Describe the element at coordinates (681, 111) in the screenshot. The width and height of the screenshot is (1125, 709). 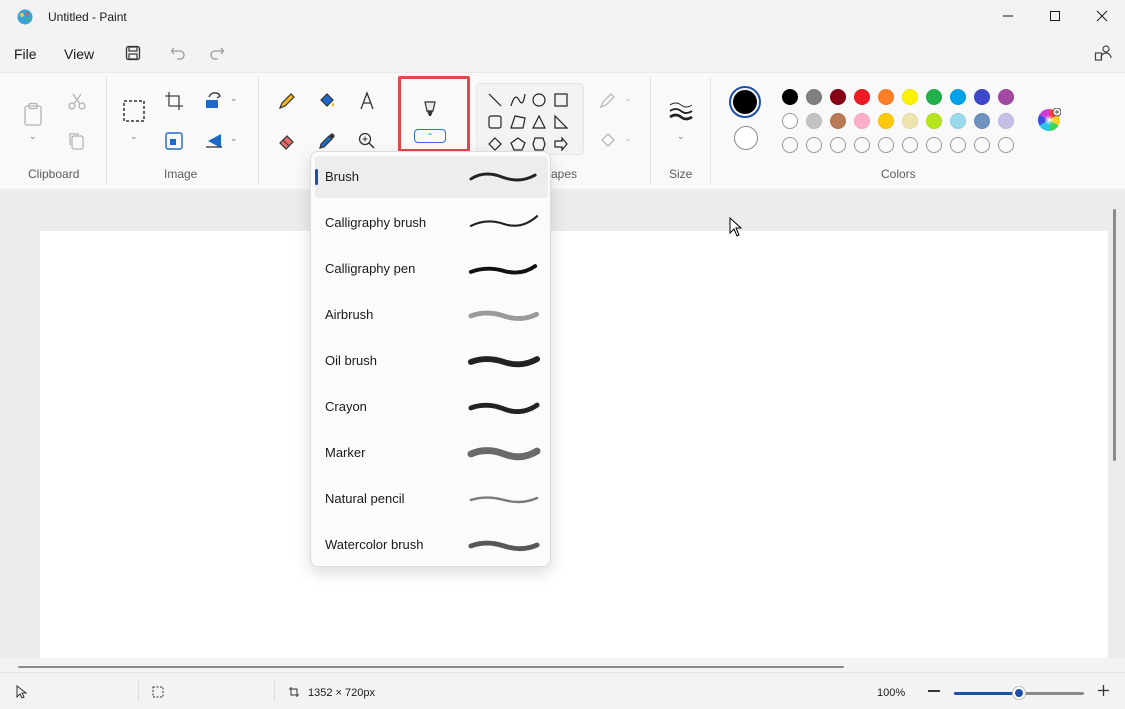
I see `size-button` at that location.